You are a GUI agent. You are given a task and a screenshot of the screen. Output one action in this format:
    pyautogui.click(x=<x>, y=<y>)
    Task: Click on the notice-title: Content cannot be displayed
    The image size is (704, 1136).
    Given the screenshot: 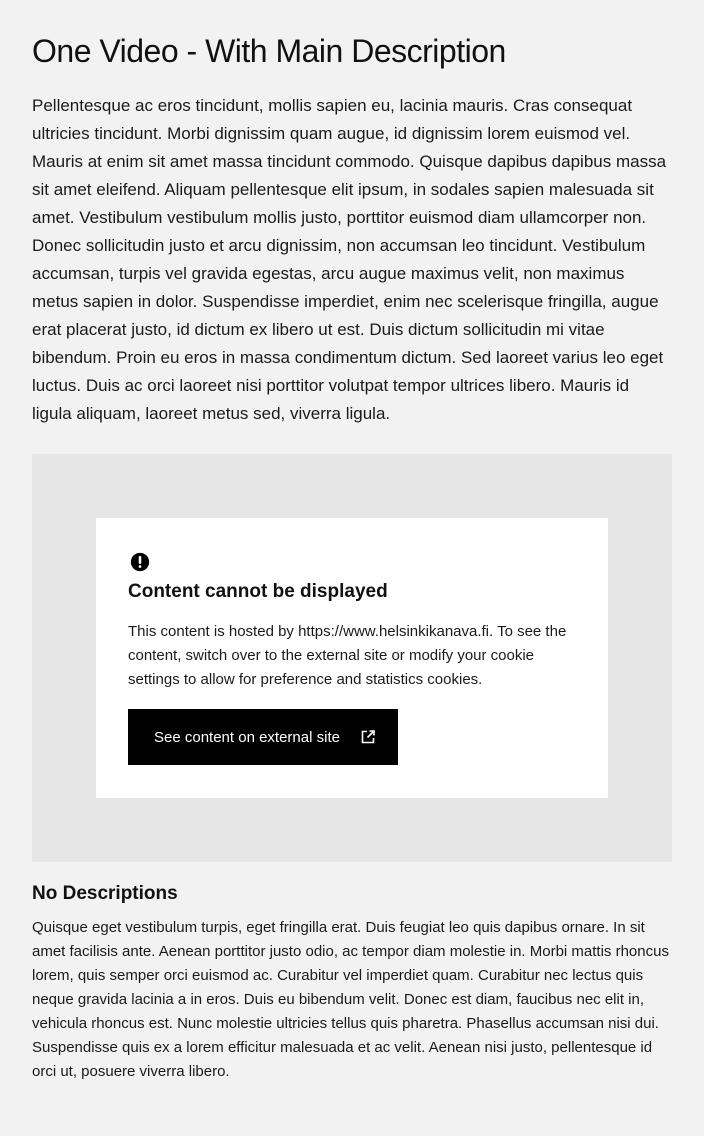 What is the action you would take?
    pyautogui.click(x=258, y=591)
    